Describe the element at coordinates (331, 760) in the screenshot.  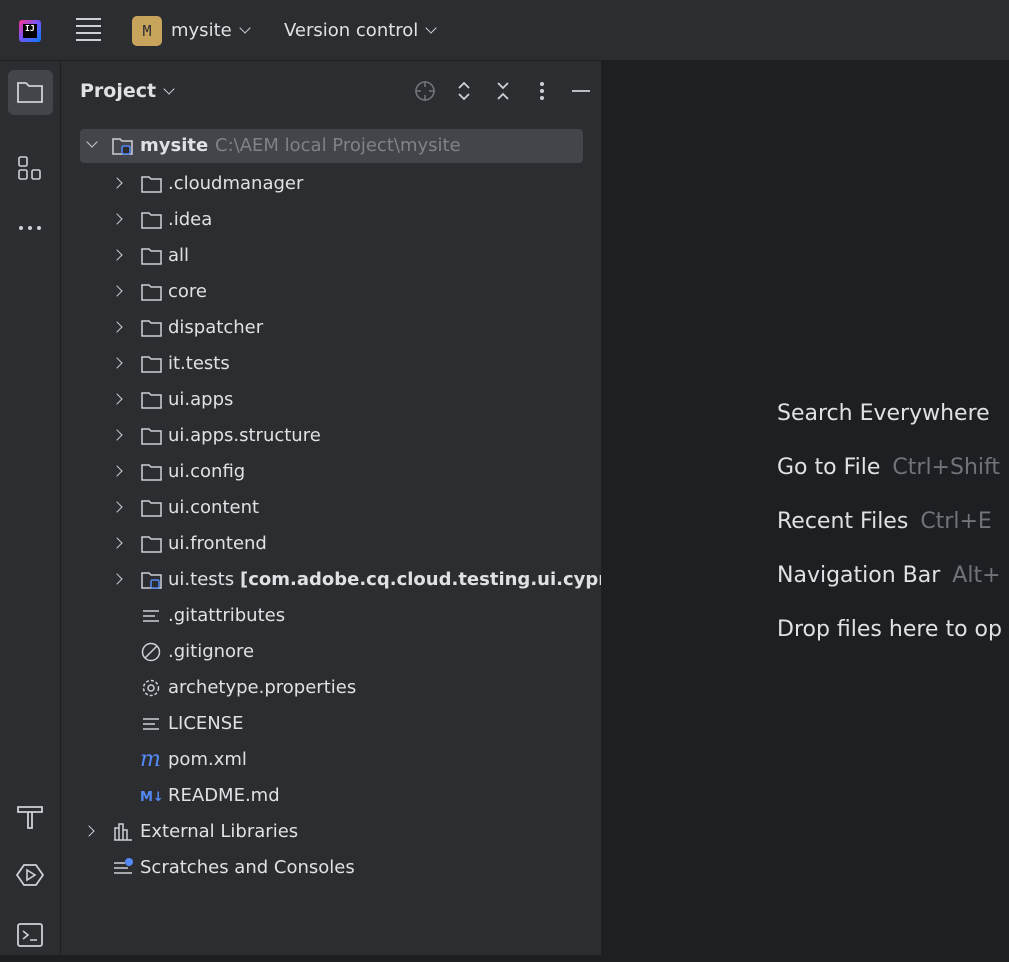
I see `tree-row-file: m pom.xml` at that location.